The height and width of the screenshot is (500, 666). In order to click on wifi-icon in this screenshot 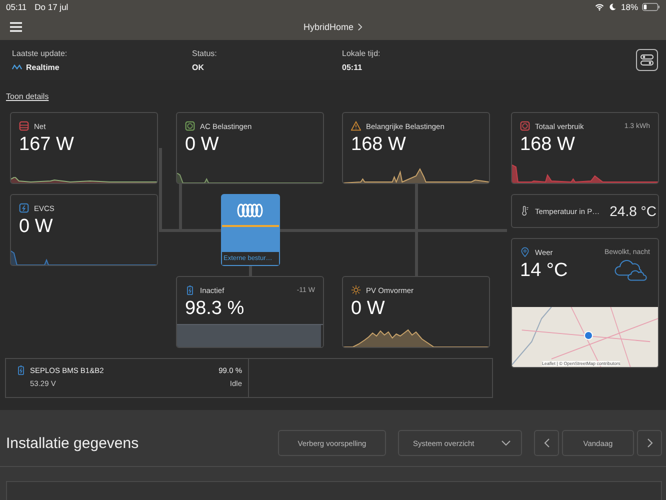, I will do `click(599, 6)`.